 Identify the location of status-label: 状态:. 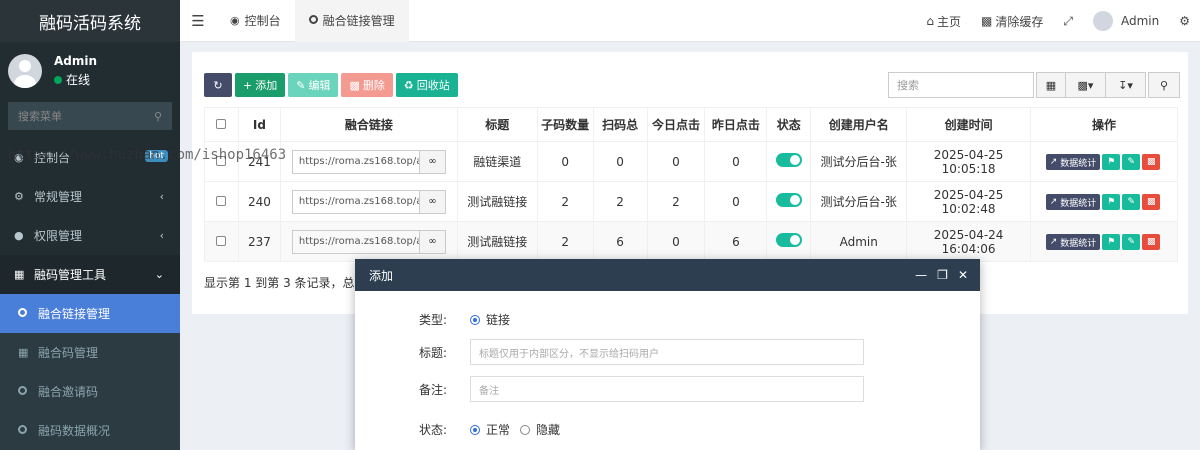
(432, 430).